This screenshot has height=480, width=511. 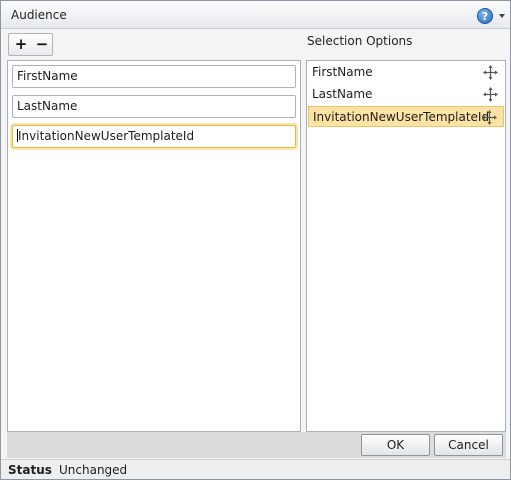 I want to click on field-input-value: LastName, so click(x=47, y=106).